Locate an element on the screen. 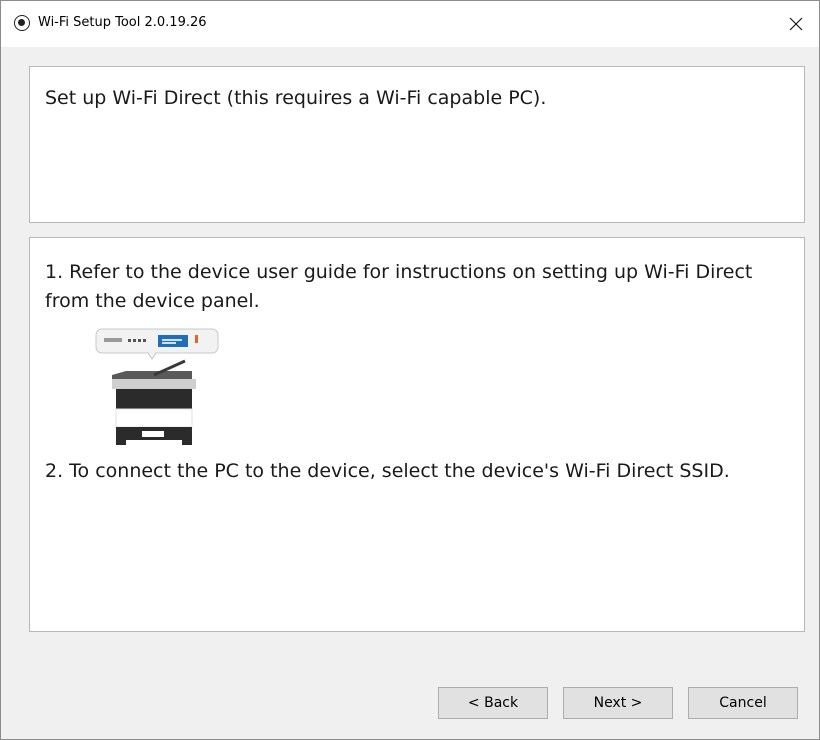  printer-body is located at coordinates (154, 402).